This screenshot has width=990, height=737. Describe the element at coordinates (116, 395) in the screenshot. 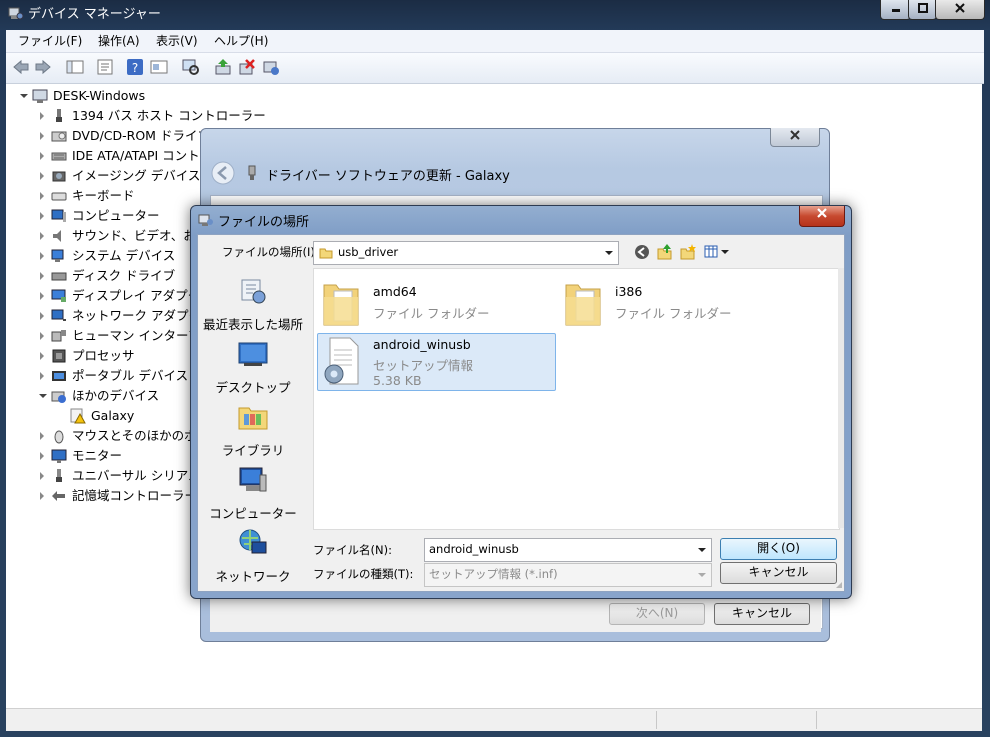

I see `tree-item-label: ほかのデバイス` at that location.